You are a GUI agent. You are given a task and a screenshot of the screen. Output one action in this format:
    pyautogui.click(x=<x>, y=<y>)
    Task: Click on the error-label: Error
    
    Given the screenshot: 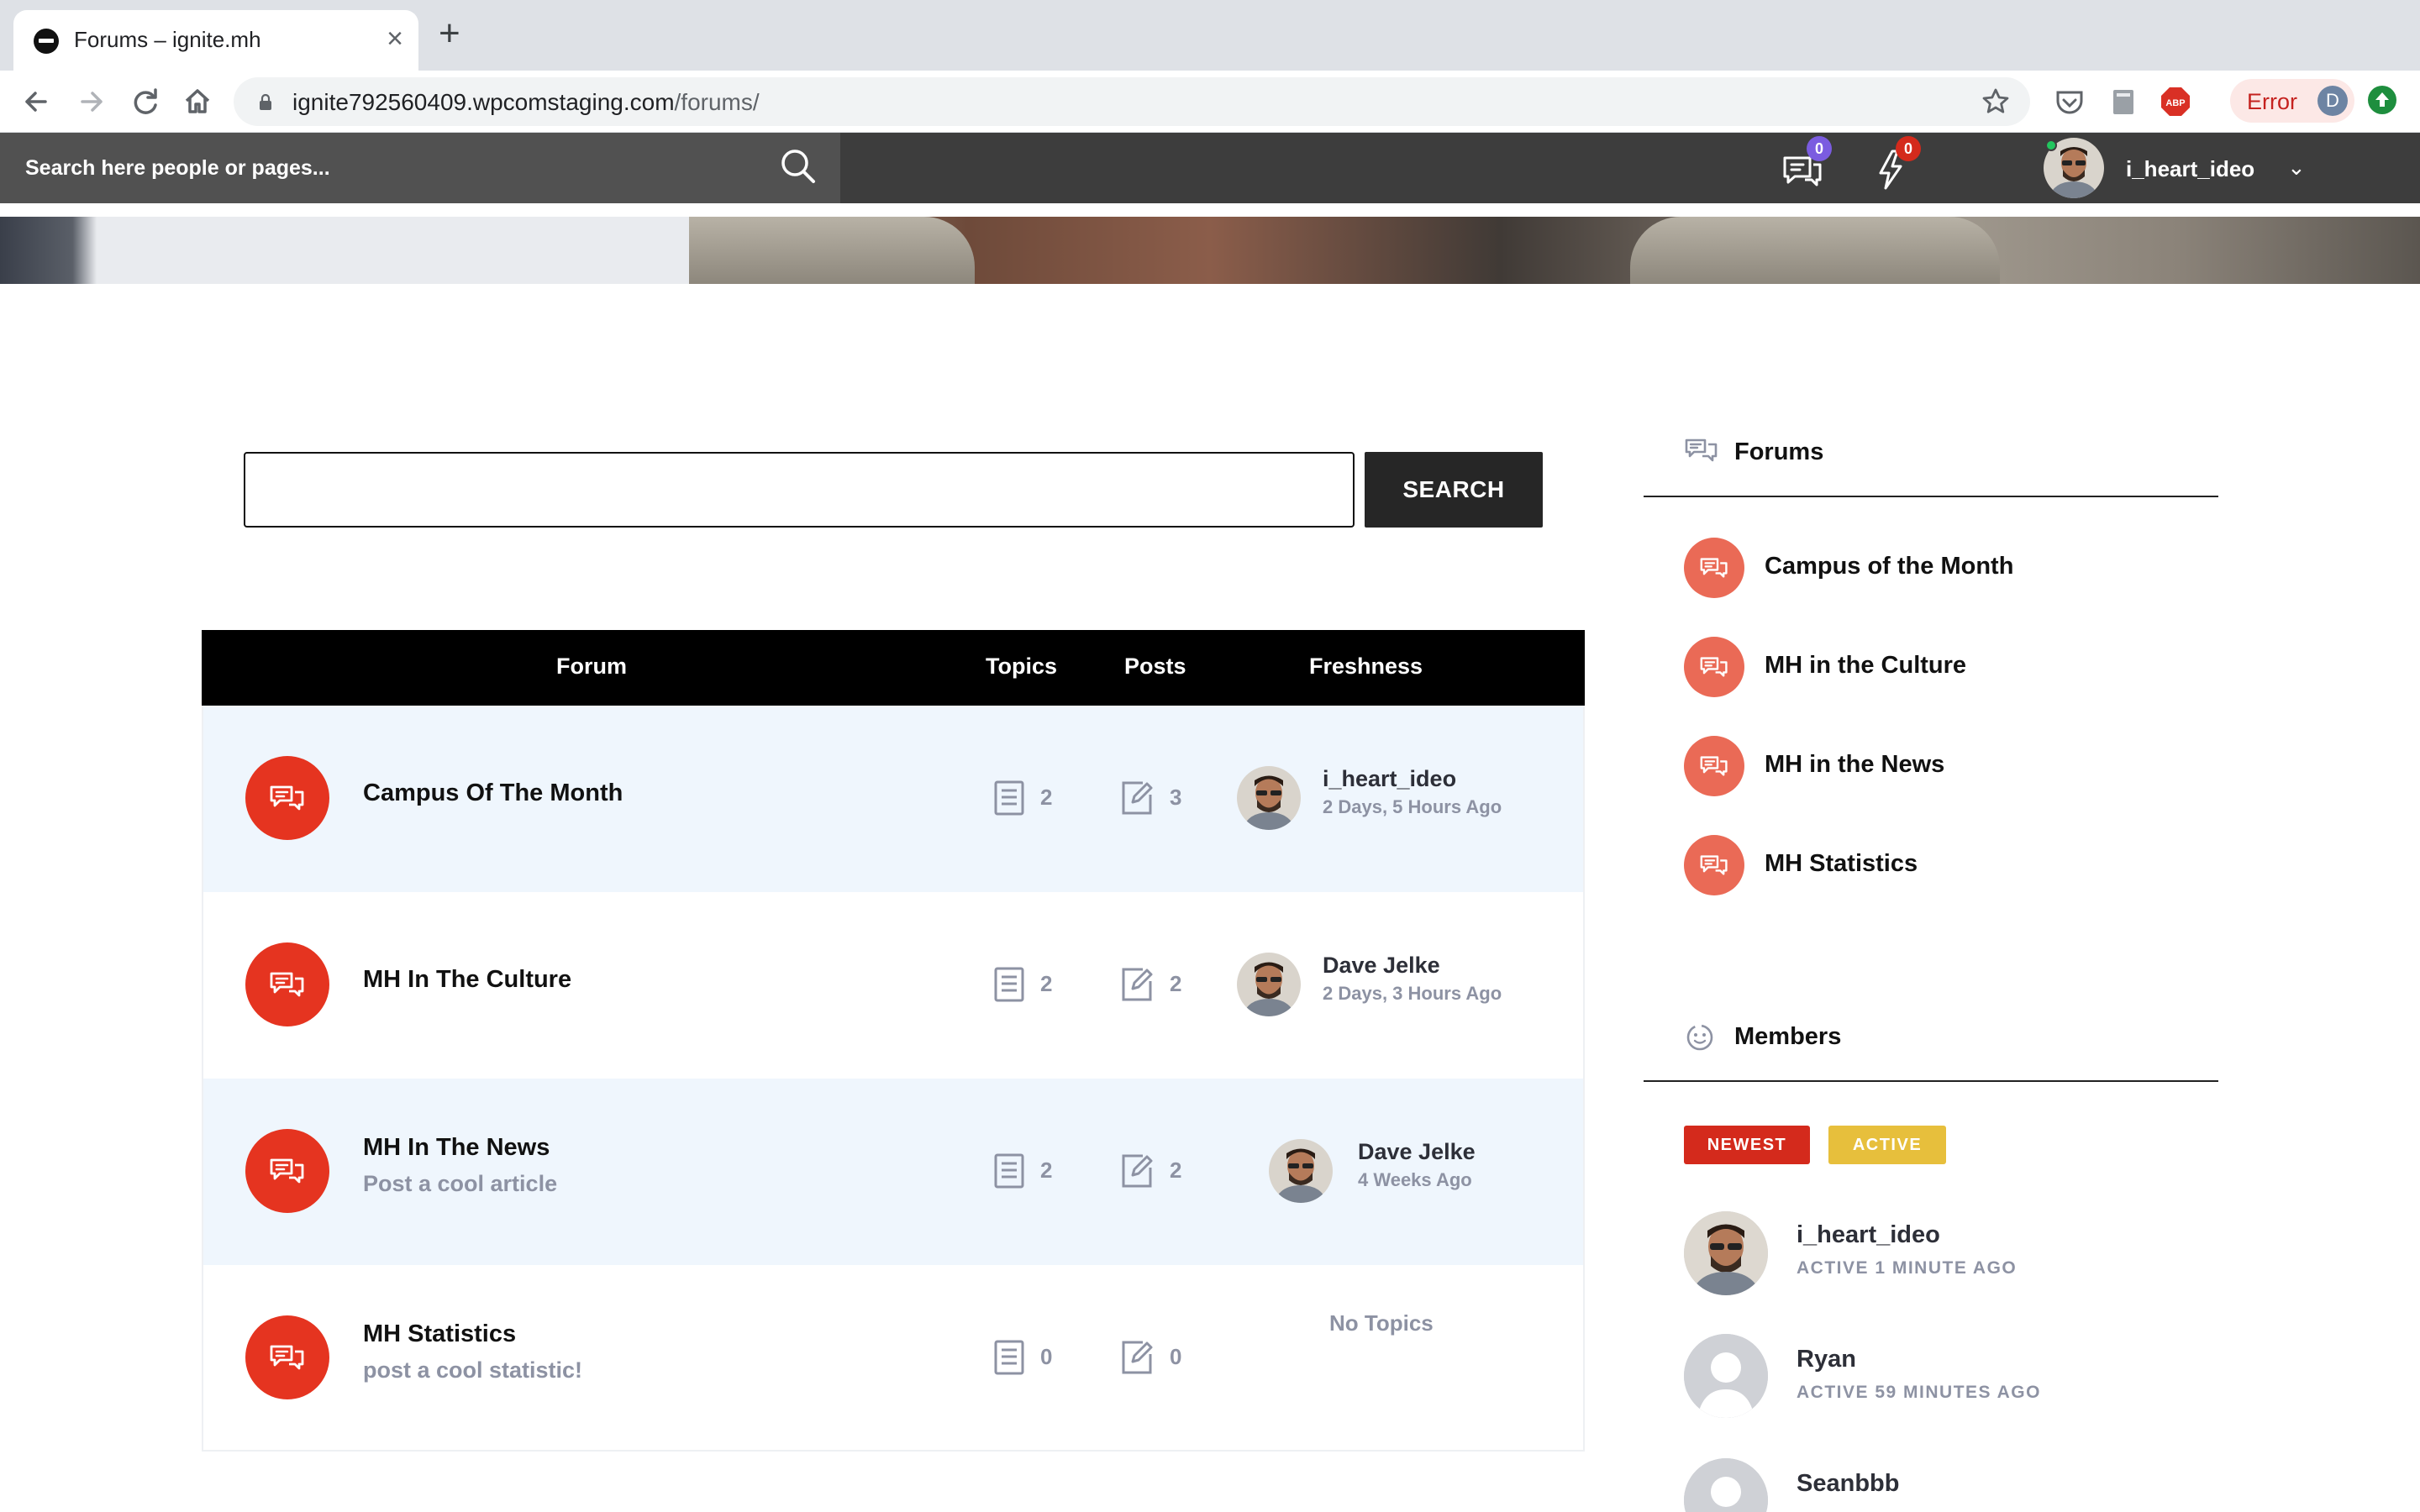 What is the action you would take?
    pyautogui.click(x=2272, y=101)
    